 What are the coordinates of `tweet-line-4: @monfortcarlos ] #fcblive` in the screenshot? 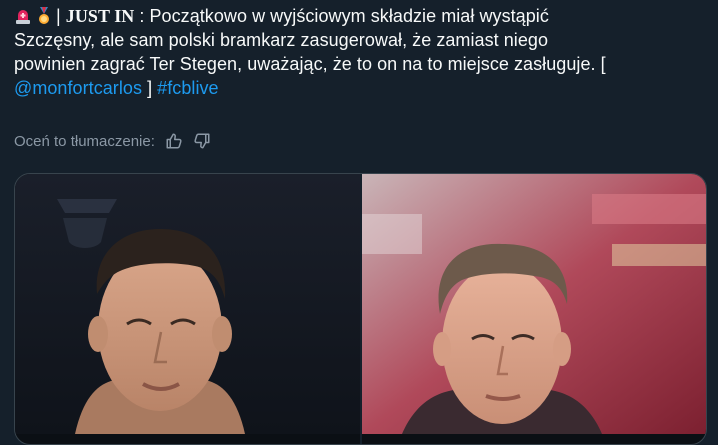 It's located at (359, 88).